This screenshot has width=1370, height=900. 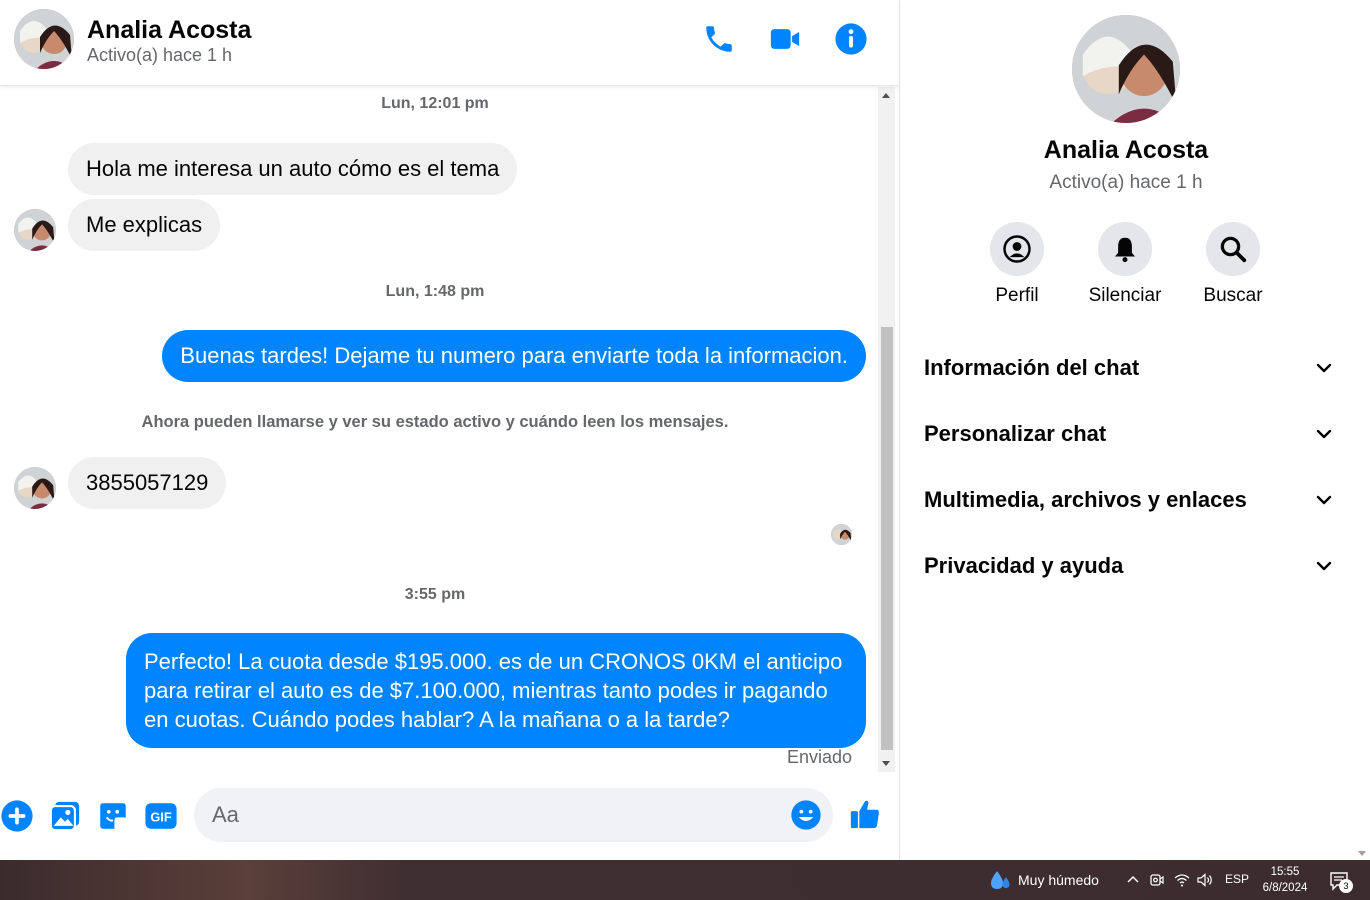 What do you see at coordinates (1205, 880) in the screenshot?
I see `volume-icon` at bounding box center [1205, 880].